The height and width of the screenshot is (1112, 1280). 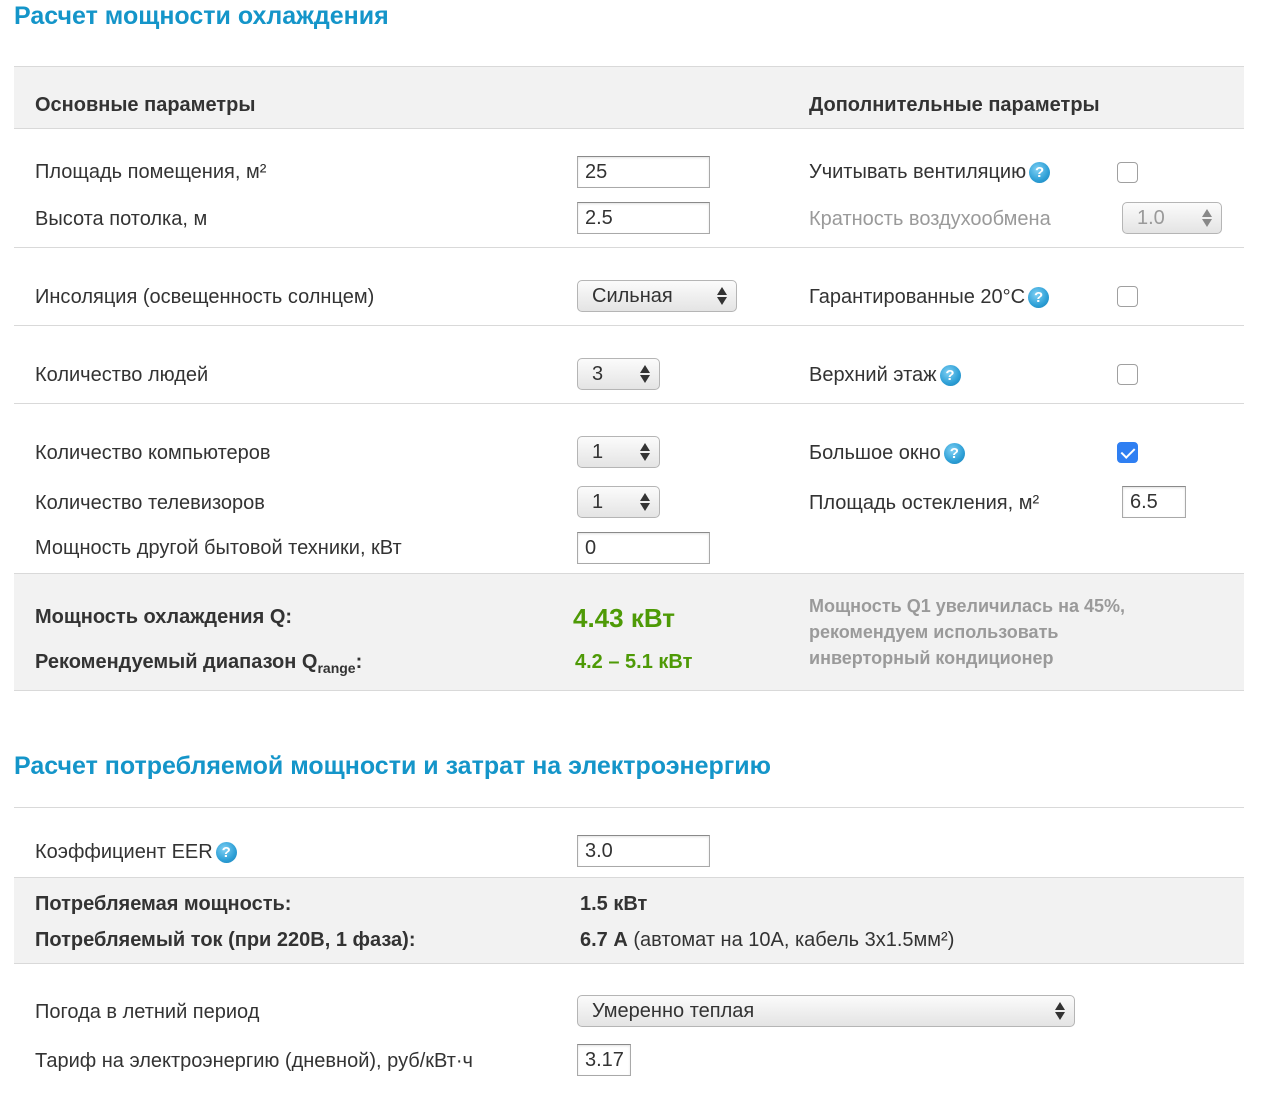 I want to click on insolation-label: Инсоляция (освещенность солнцем), so click(x=205, y=297).